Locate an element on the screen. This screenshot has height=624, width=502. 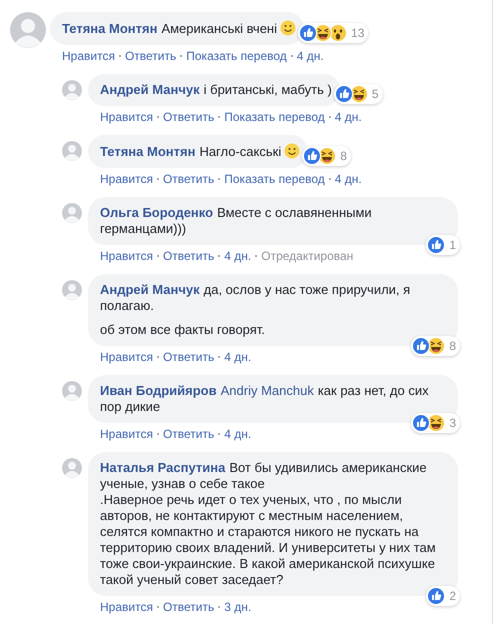
mention-link: Andriy Manchuk is located at coordinates (267, 390).